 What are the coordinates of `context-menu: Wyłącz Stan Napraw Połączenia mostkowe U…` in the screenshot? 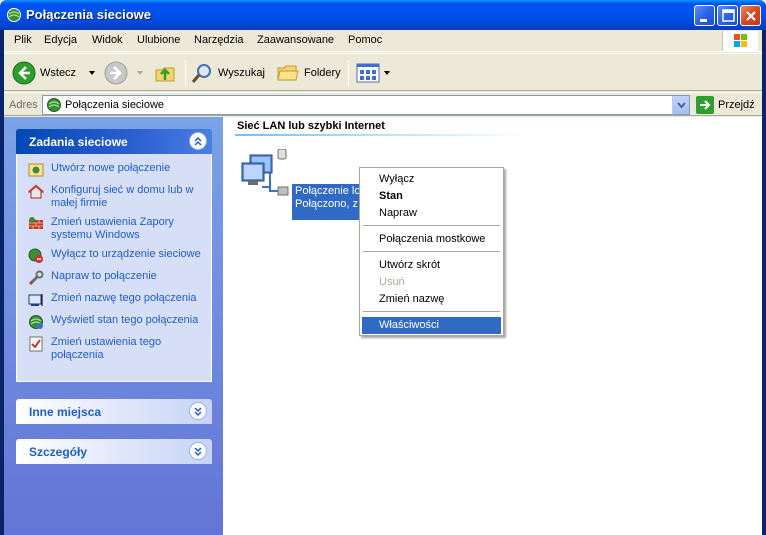 It's located at (431, 251).